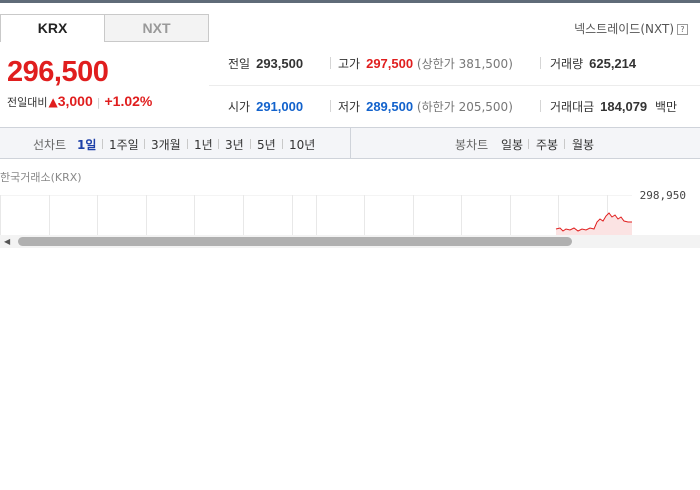  Describe the element at coordinates (52, 28) in the screenshot. I see `tab-krx: KRX` at that location.